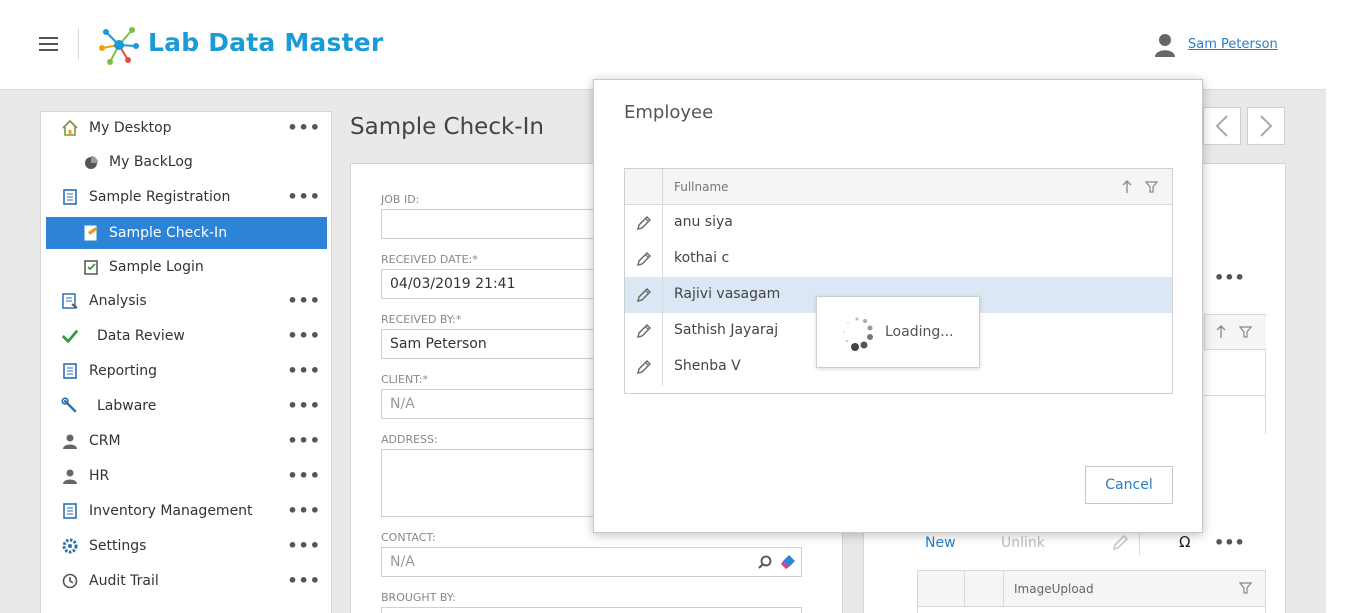 The image size is (1360, 613). What do you see at coordinates (1235, 395) in the screenshot?
I see `panel-grid-line` at bounding box center [1235, 395].